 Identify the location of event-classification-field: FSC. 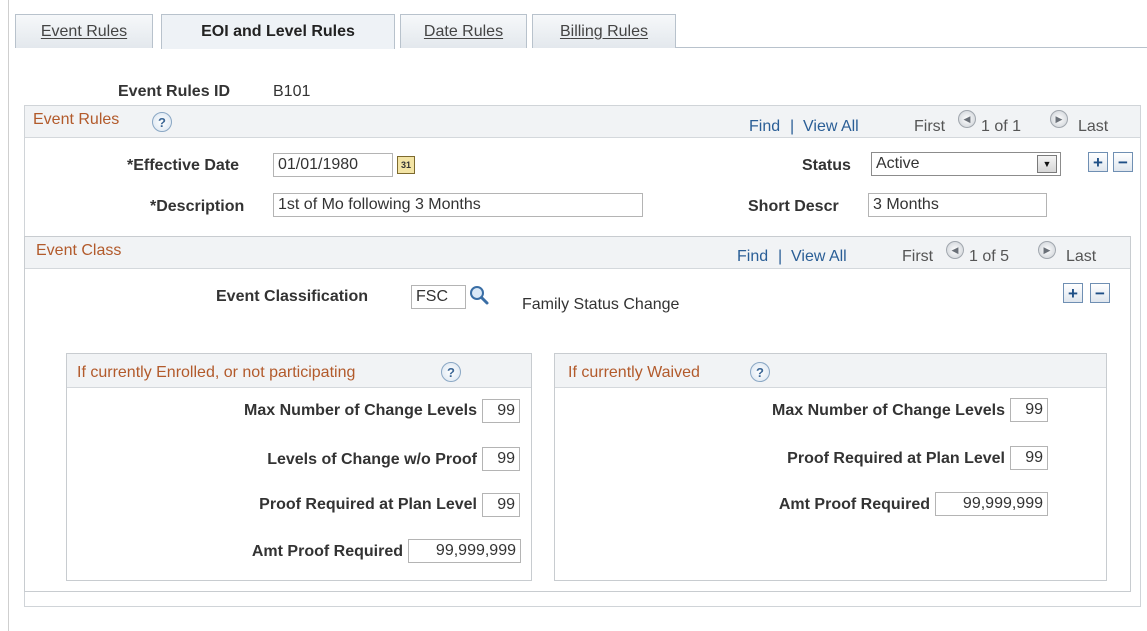
(438, 297).